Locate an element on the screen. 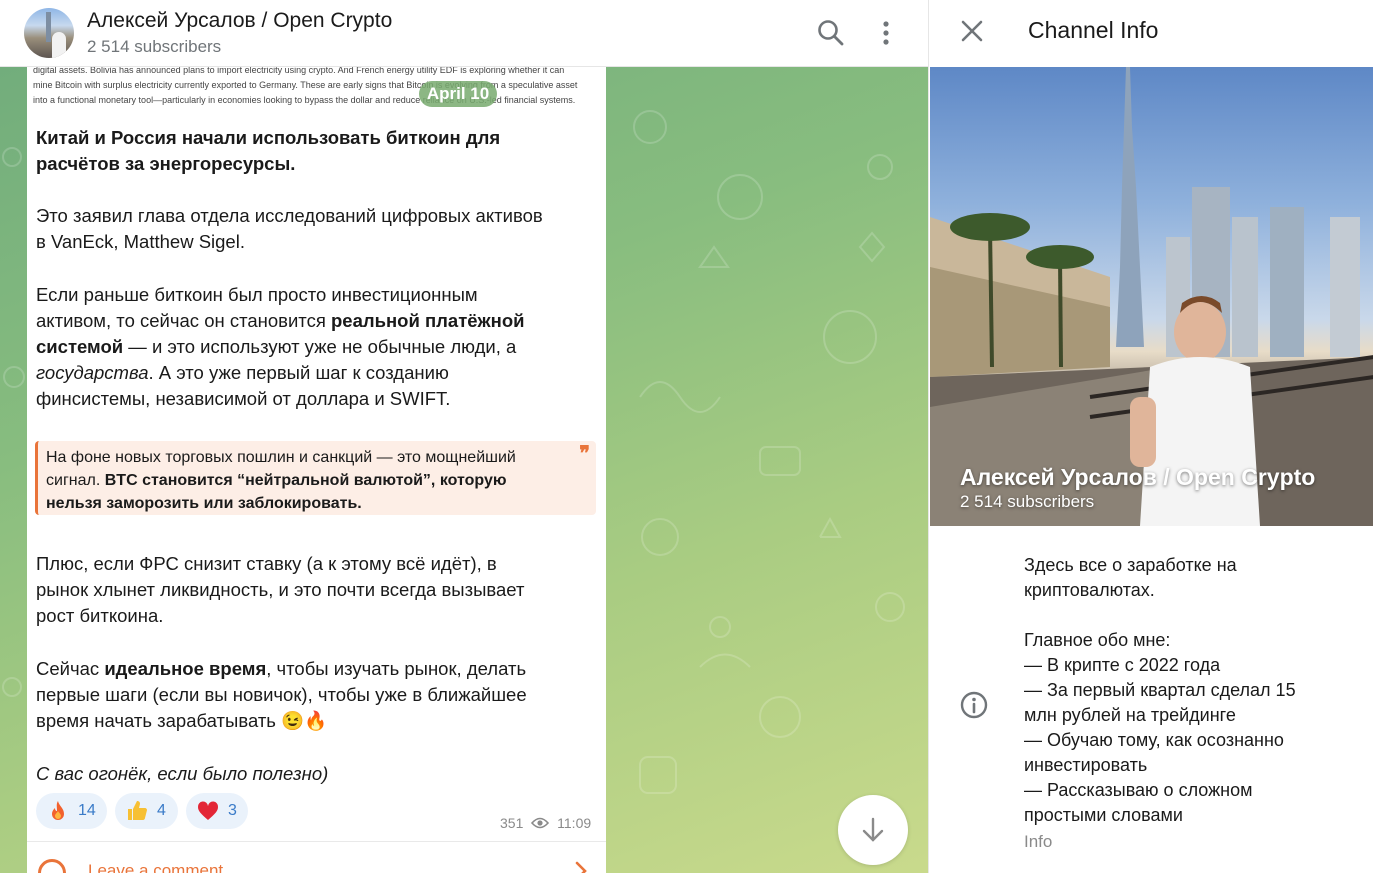  chevron-right-icon is located at coordinates (581, 867).